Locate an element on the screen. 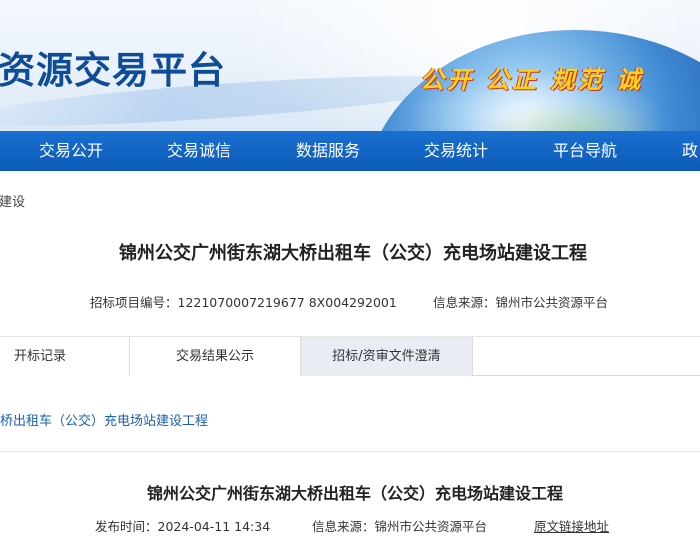 The width and height of the screenshot is (700, 550). site-title: 资源交易平台 is located at coordinates (113, 70).